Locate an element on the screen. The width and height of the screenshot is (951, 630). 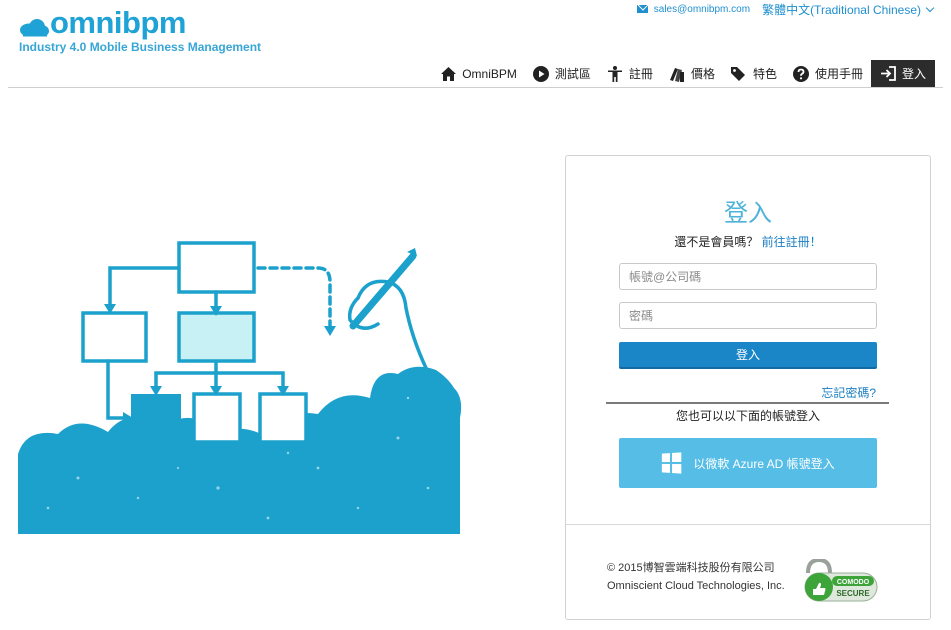
nav-label: 登入 is located at coordinates (913, 74).